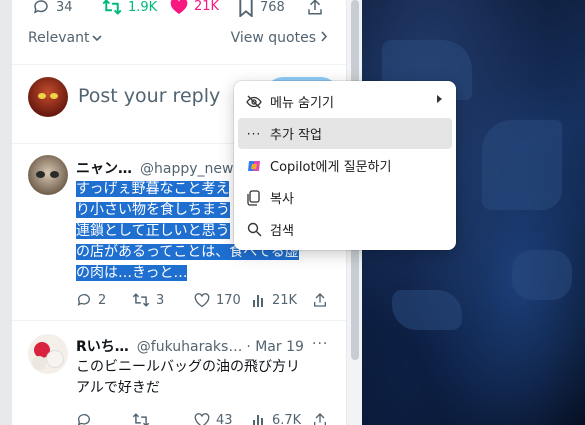 The height and width of the screenshot is (425, 585). What do you see at coordinates (228, 300) in the screenshot?
I see `like-count: 170` at bounding box center [228, 300].